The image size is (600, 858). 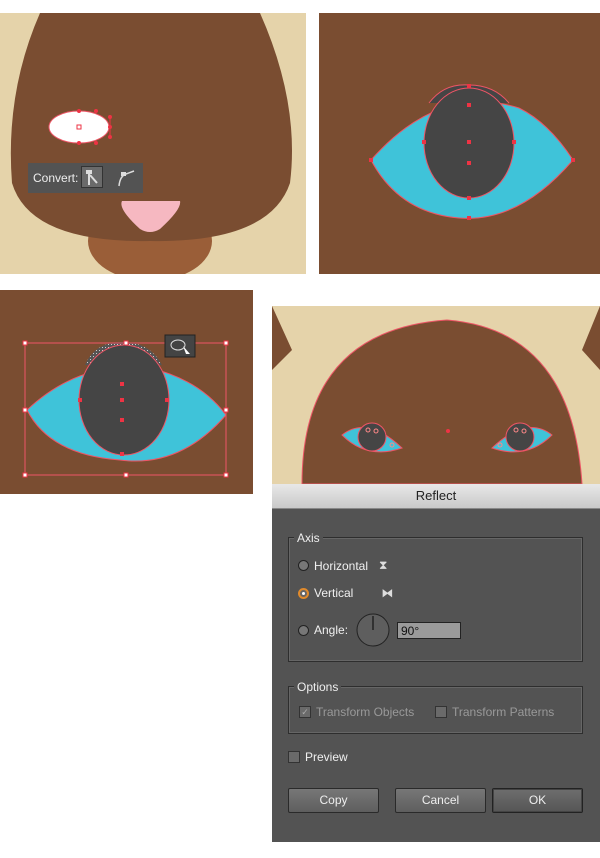 What do you see at coordinates (503, 712) in the screenshot?
I see `transform-patterns-label: Transform Patterns` at bounding box center [503, 712].